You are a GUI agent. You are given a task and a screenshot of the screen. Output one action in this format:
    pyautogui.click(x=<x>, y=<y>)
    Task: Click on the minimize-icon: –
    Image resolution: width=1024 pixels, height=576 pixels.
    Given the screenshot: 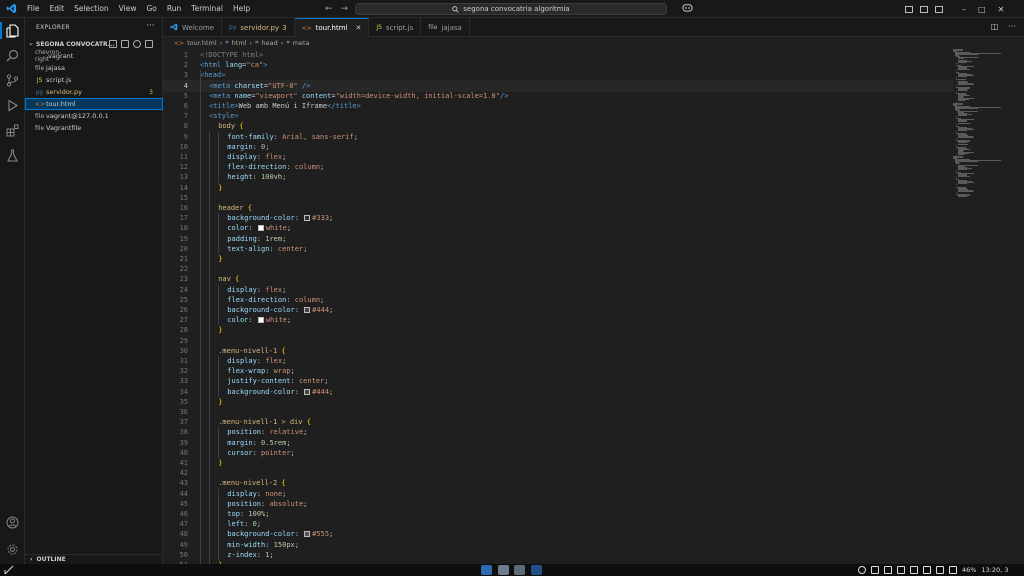 What is the action you would take?
    pyautogui.click(x=964, y=9)
    